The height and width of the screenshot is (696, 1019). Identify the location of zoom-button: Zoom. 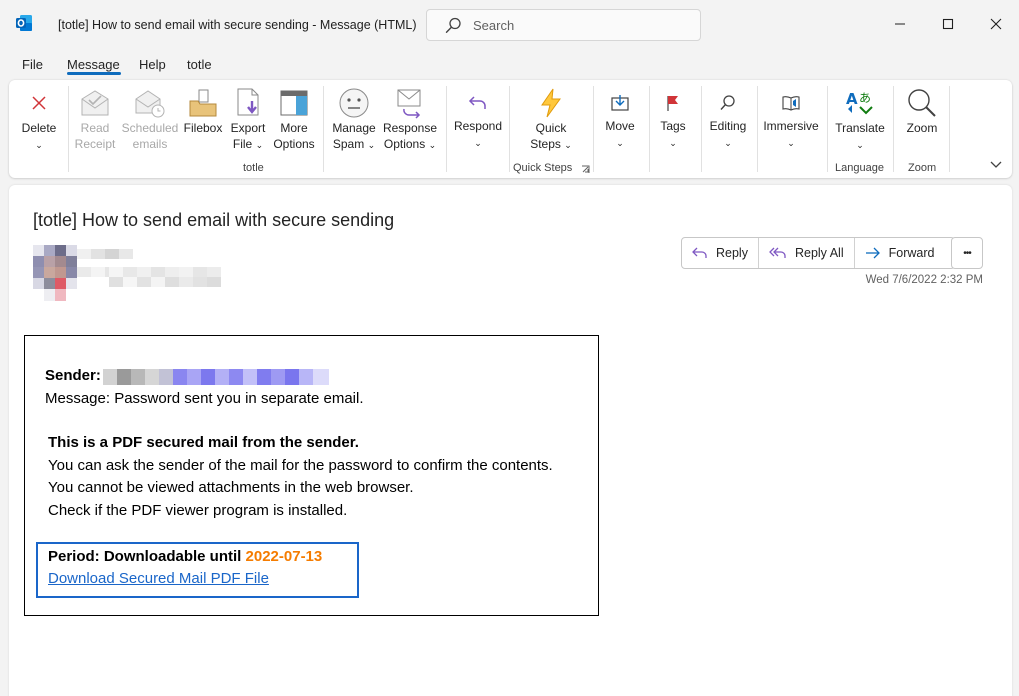
(922, 120).